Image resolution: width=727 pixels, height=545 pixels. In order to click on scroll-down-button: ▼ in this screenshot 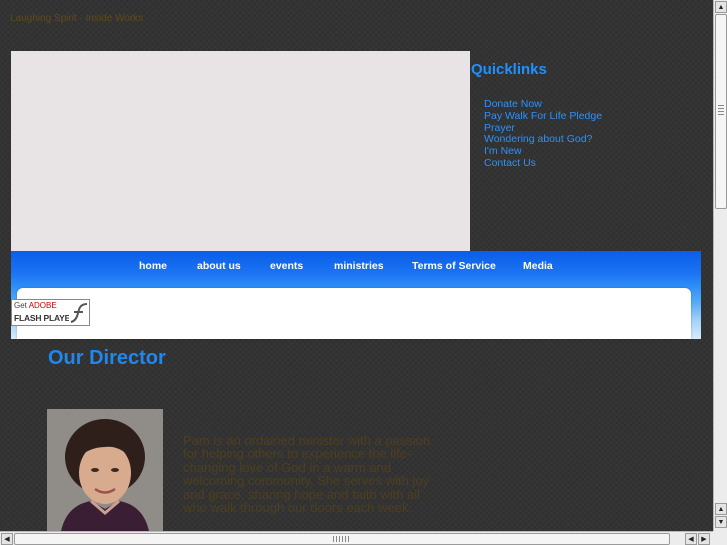, I will do `click(721, 522)`.